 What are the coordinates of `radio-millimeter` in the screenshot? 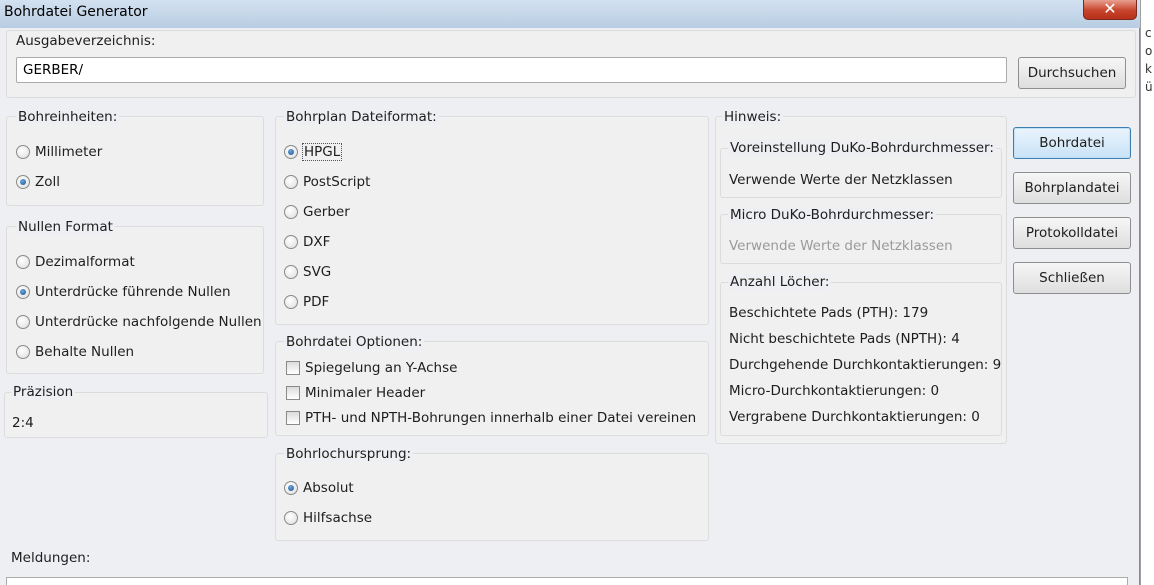 It's located at (23, 152).